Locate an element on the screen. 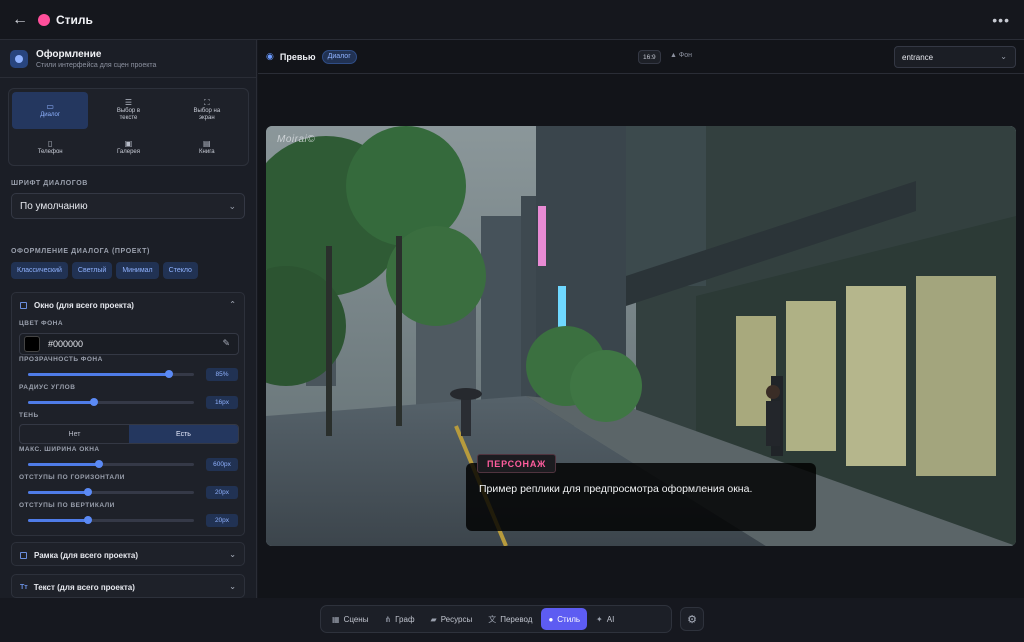 Image resolution: width=1024 pixels, height=642 pixels. preset-list: Классический Светлый Минимал Стекло is located at coordinates (104, 270).